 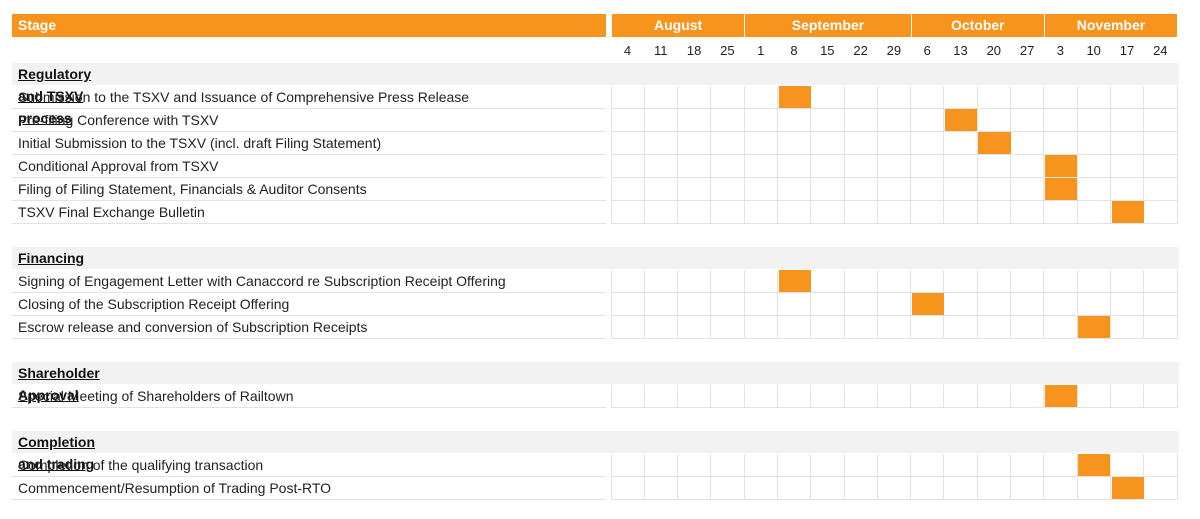 What do you see at coordinates (727, 50) in the screenshot?
I see `week-label: 25` at bounding box center [727, 50].